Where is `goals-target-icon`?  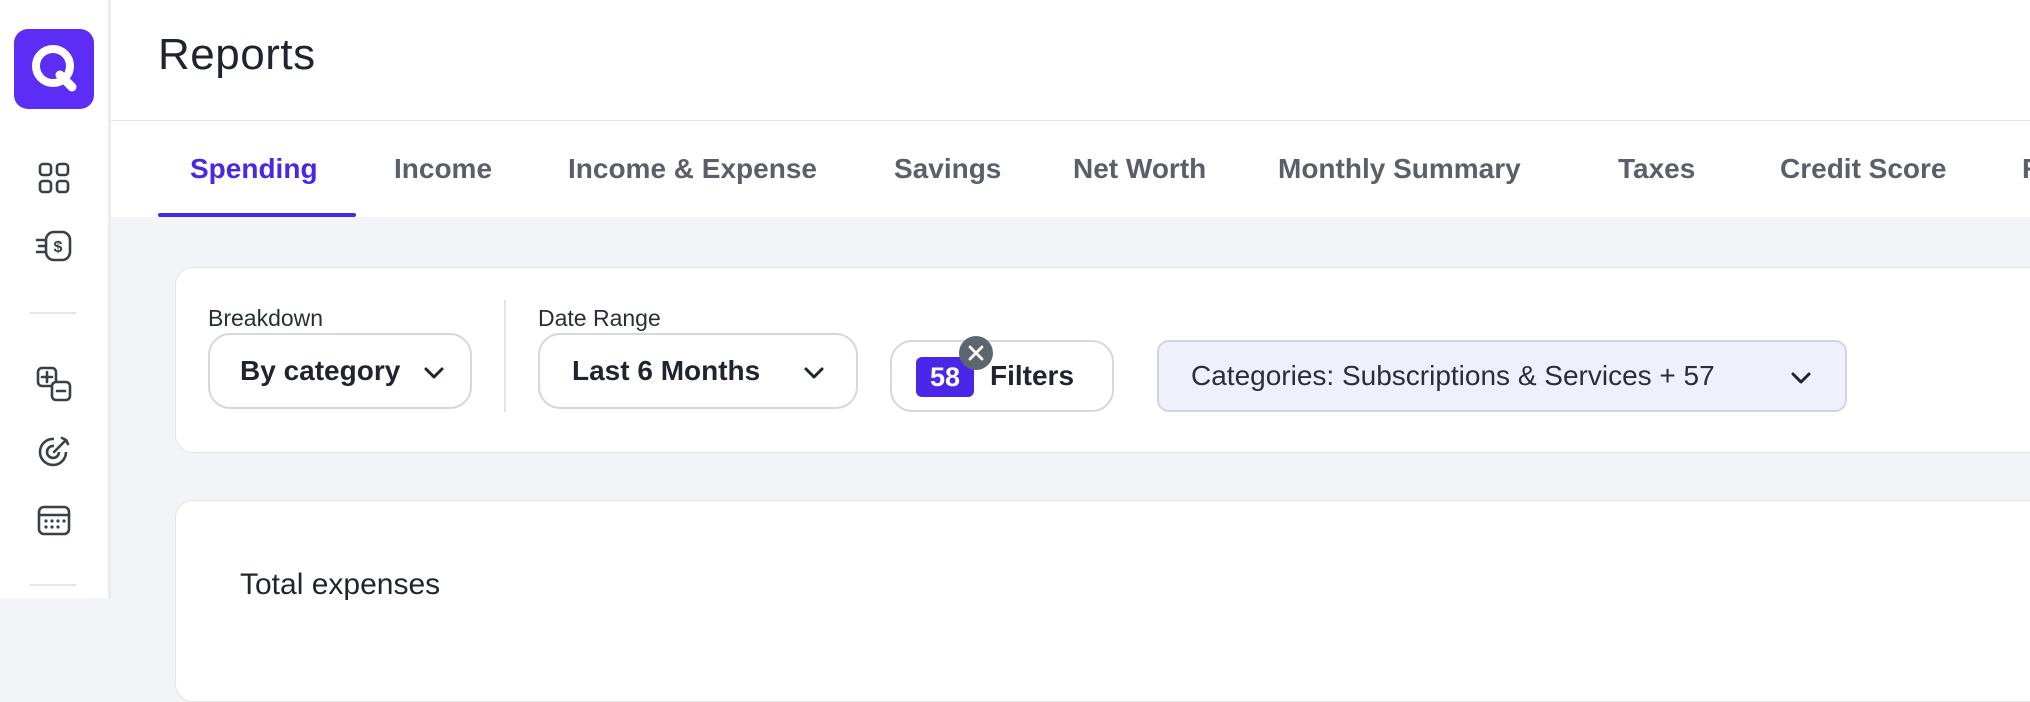 goals-target-icon is located at coordinates (54, 452).